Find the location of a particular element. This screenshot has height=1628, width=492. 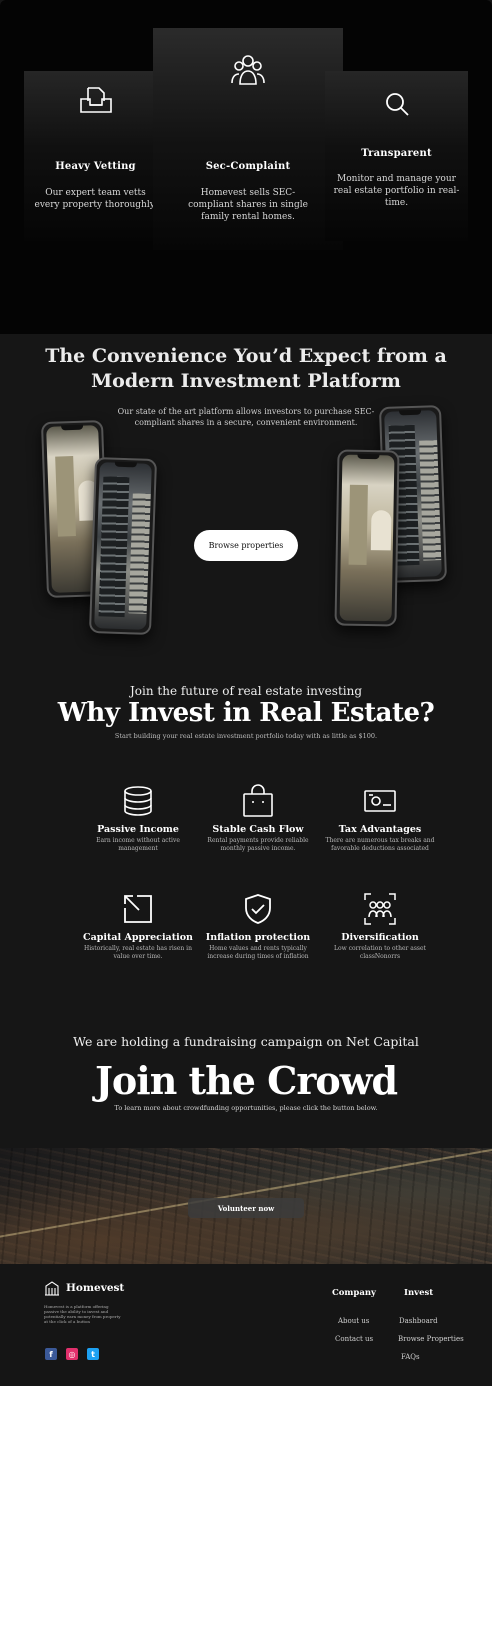

feature-title: Transparent is located at coordinates (396, 153).